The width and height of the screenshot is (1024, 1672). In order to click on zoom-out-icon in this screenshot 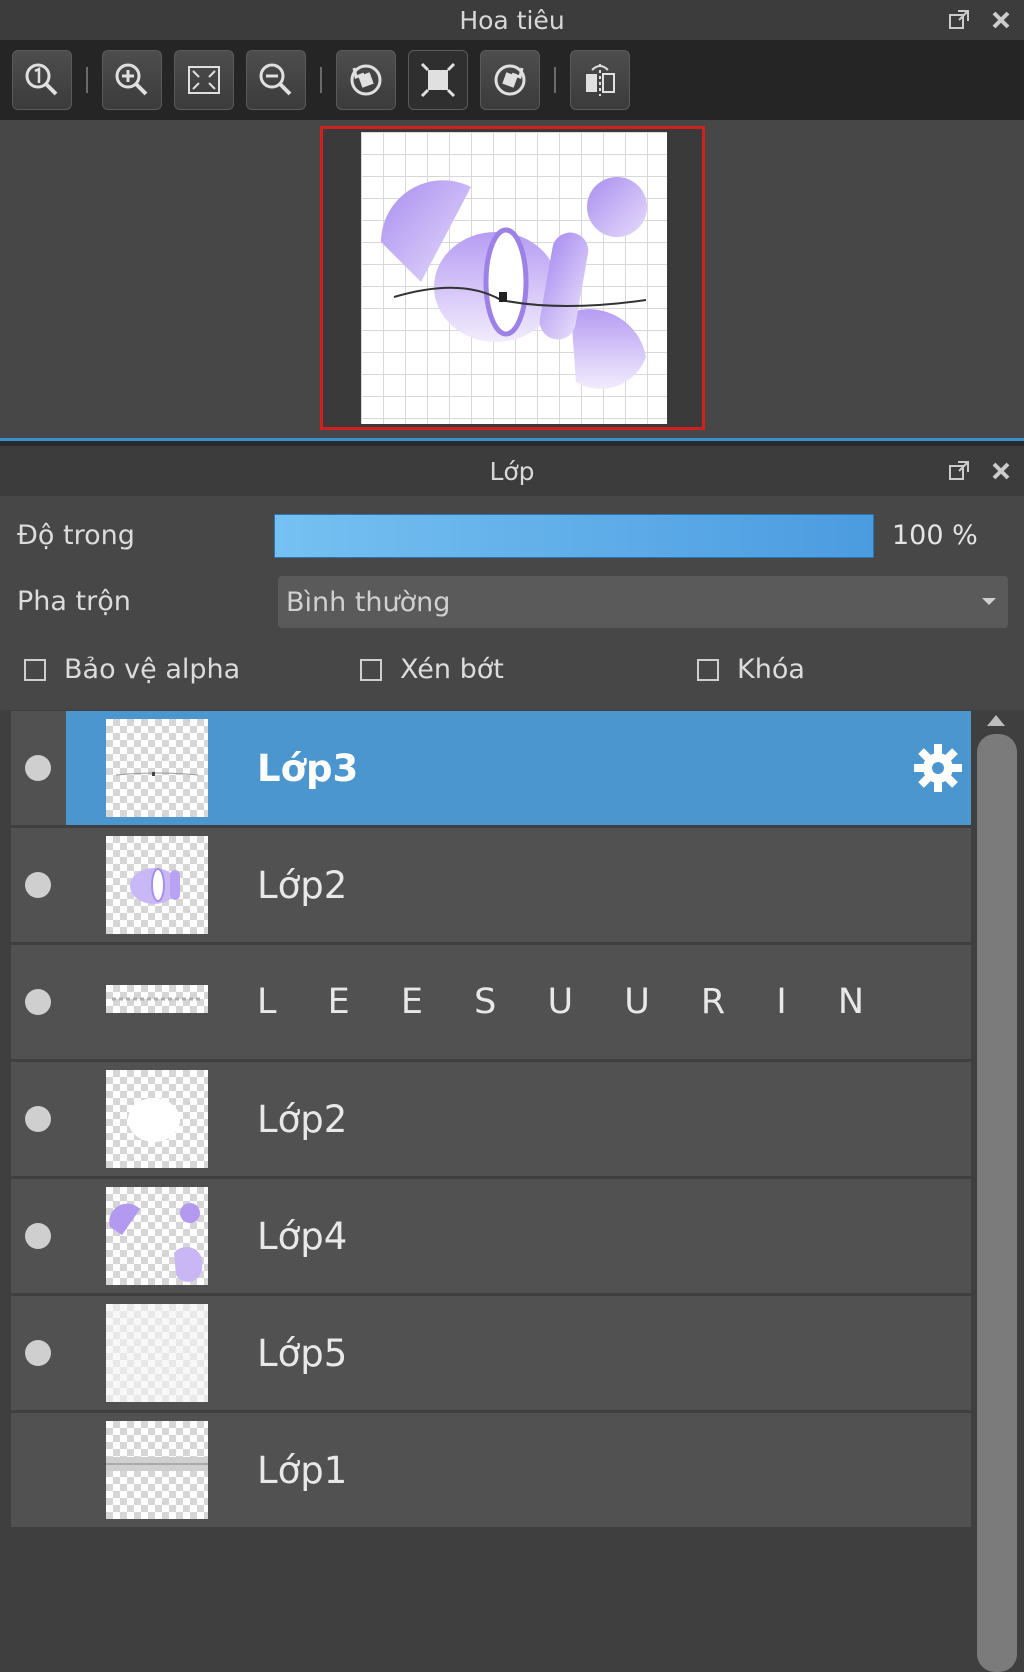, I will do `click(275, 79)`.